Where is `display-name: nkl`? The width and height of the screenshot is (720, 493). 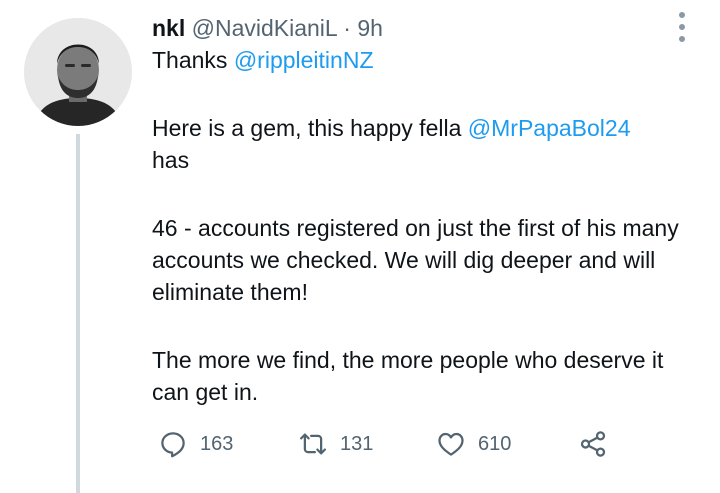
display-name: nkl is located at coordinates (168, 28).